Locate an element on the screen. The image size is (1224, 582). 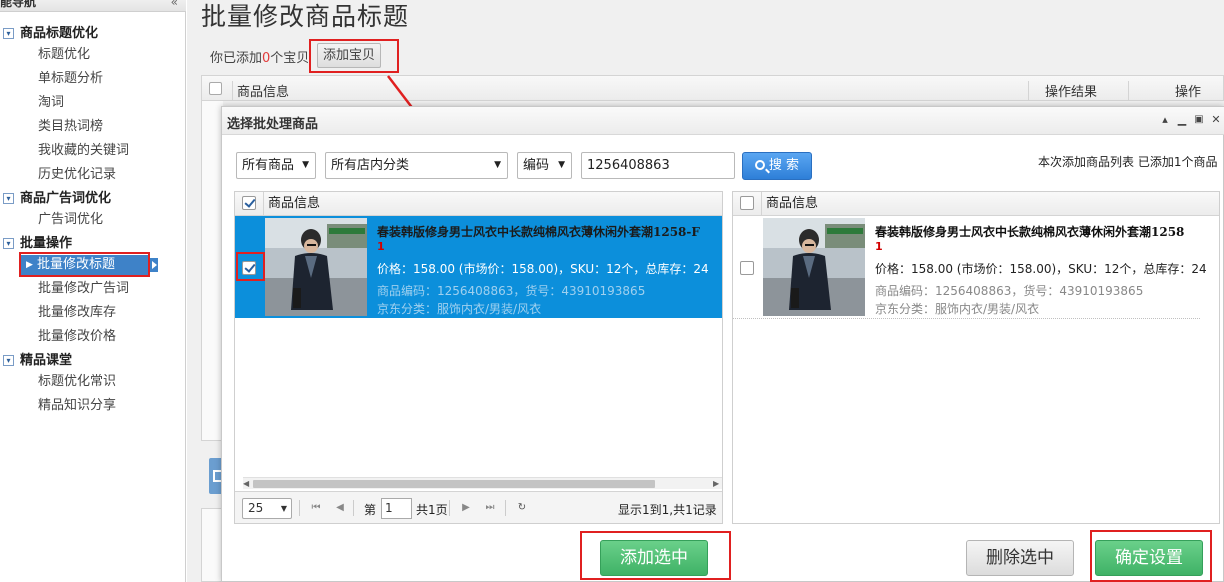
keyword-input is located at coordinates (658, 165).